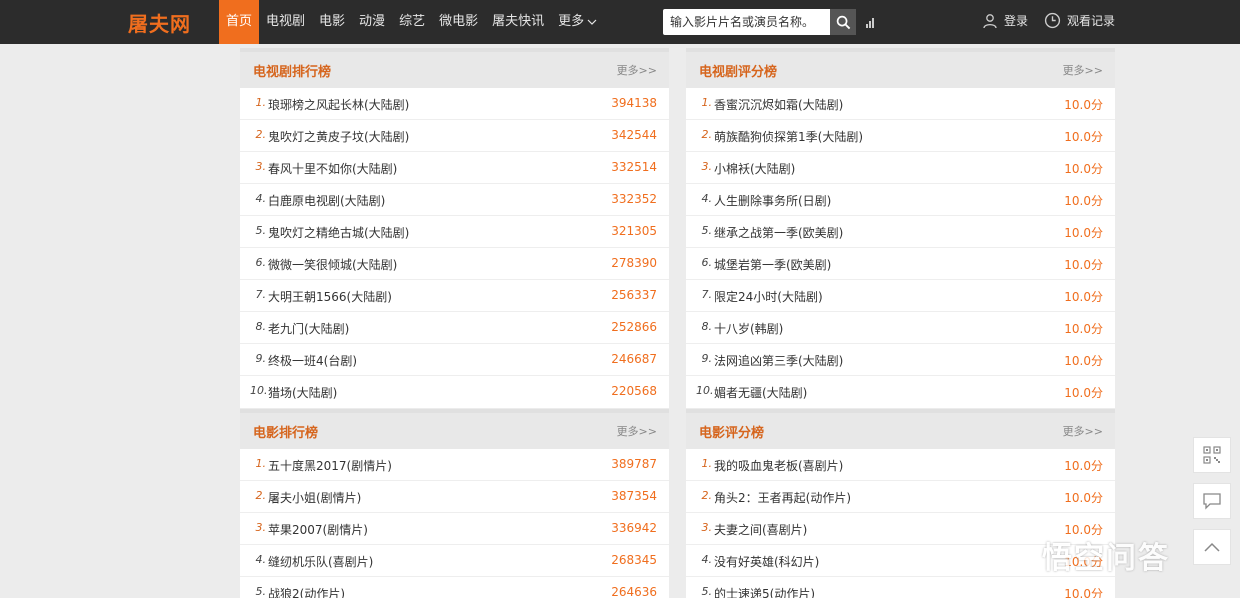 This screenshot has height=598, width=1240. Describe the element at coordinates (285, 22) in the screenshot. I see `nav-tv: 电视剧` at that location.